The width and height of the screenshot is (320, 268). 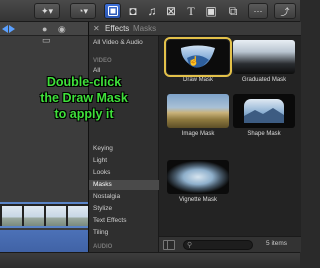 I want to click on sidebar-toggle-icon: ⋯, so click(x=258, y=10).